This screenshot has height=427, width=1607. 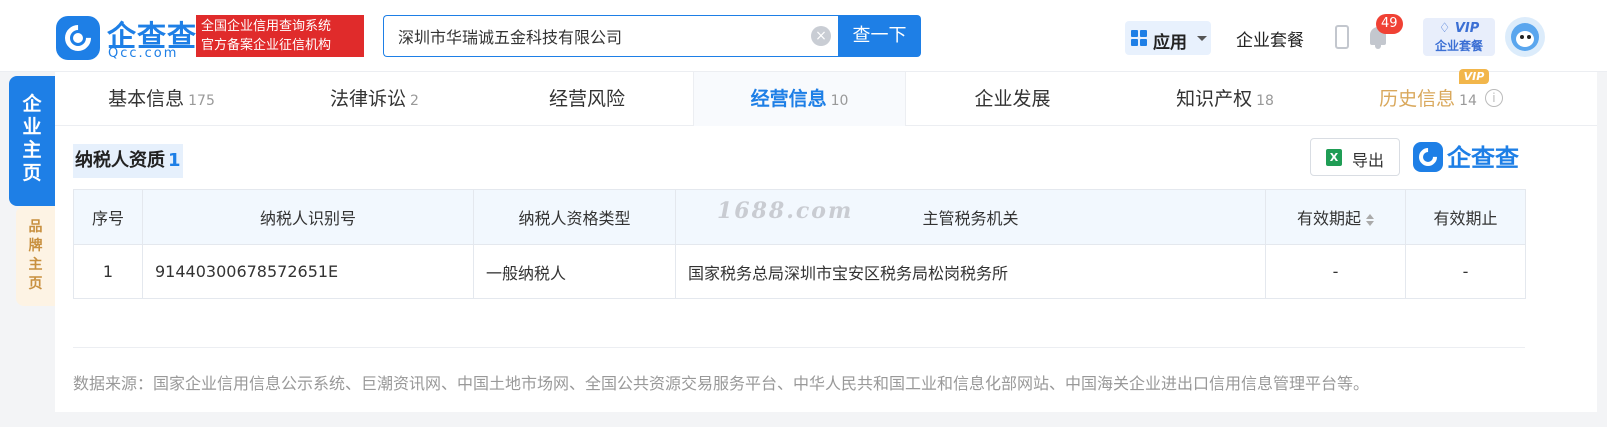 What do you see at coordinates (1265, 101) in the screenshot?
I see `tab-count: 18` at bounding box center [1265, 101].